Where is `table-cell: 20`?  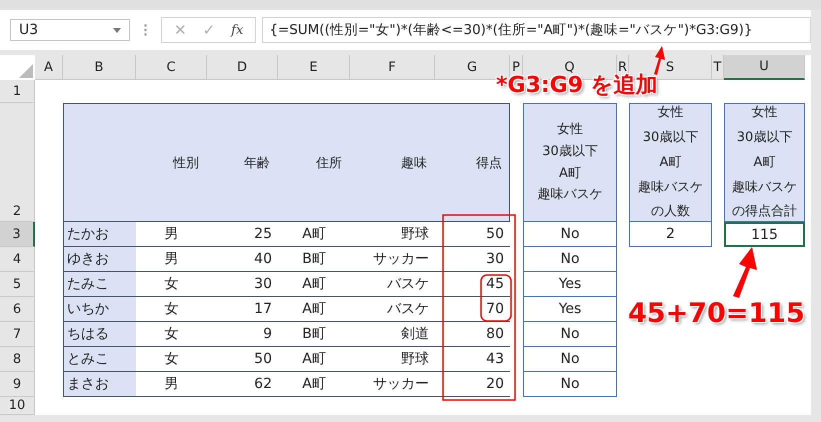
table-cell: 20 is located at coordinates (472, 384).